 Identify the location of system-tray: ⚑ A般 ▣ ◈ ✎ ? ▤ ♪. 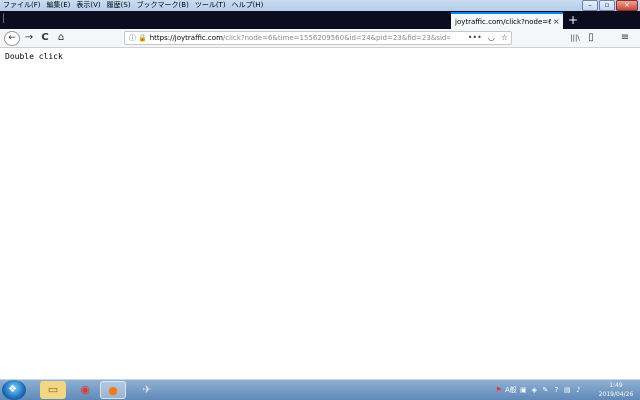
(538, 390).